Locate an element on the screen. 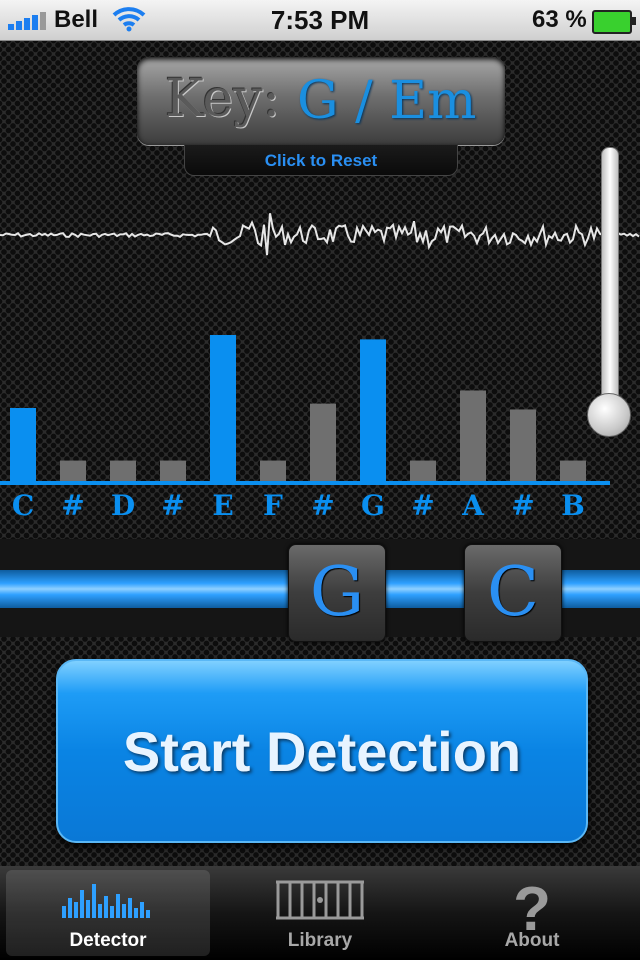 The width and height of the screenshot is (640, 960). reset-button: Click to Reset is located at coordinates (321, 160).